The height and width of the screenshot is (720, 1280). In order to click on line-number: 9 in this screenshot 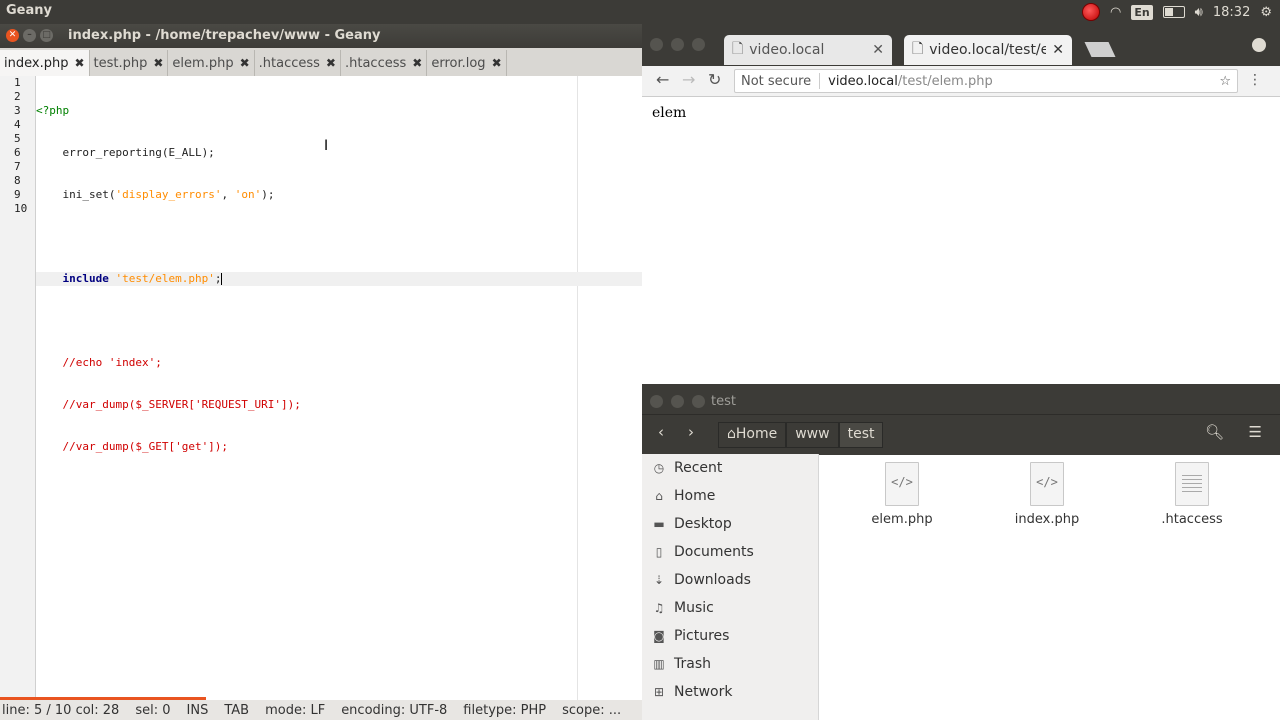, I will do `click(17, 194)`.